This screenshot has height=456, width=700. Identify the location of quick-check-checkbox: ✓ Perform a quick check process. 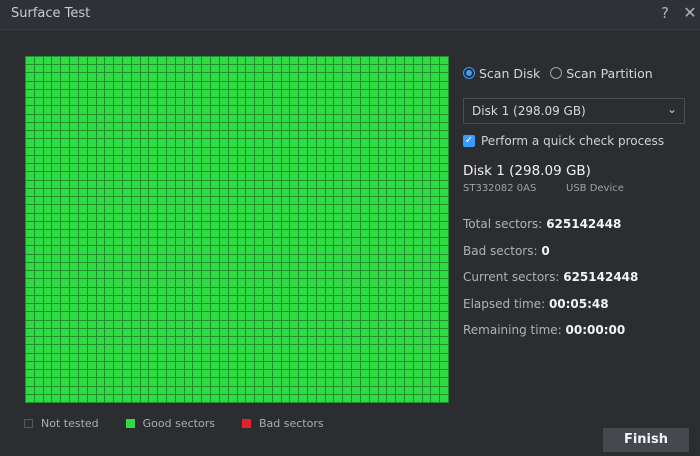
(563, 141).